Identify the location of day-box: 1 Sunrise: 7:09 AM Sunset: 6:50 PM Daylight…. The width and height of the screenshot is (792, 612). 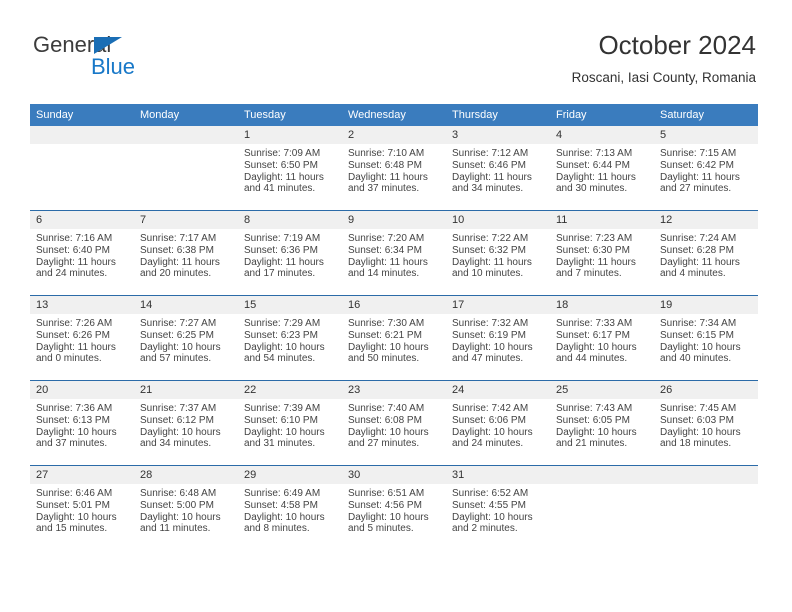
(290, 168).